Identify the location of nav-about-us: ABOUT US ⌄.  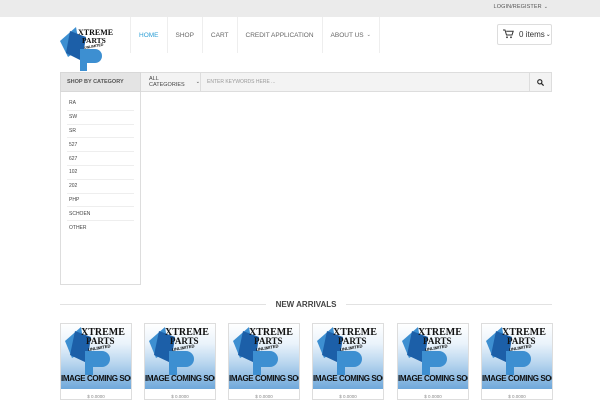
(351, 35).